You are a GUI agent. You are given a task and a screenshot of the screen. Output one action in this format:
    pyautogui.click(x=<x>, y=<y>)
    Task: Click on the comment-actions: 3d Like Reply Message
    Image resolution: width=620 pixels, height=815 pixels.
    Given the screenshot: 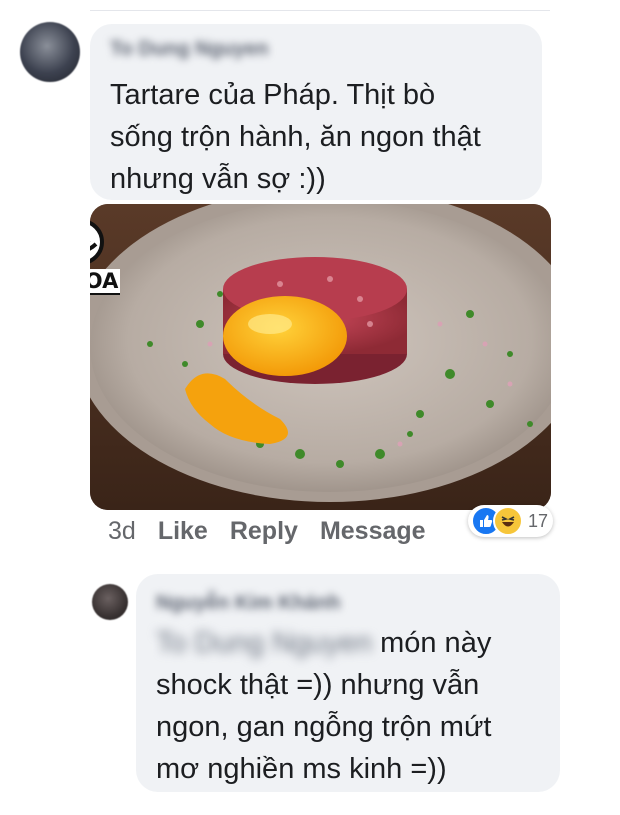 What is the action you would take?
    pyautogui.click(x=278, y=531)
    